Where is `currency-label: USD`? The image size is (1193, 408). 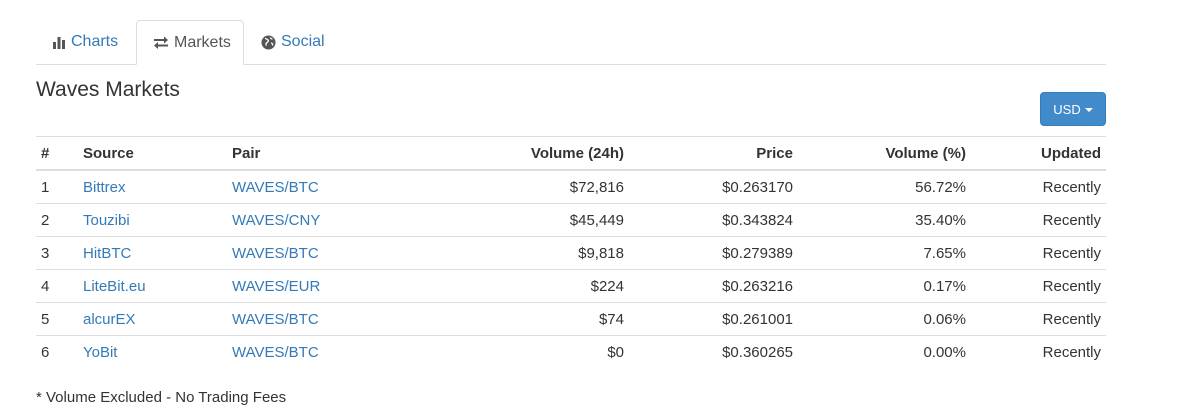 currency-label: USD is located at coordinates (1067, 109).